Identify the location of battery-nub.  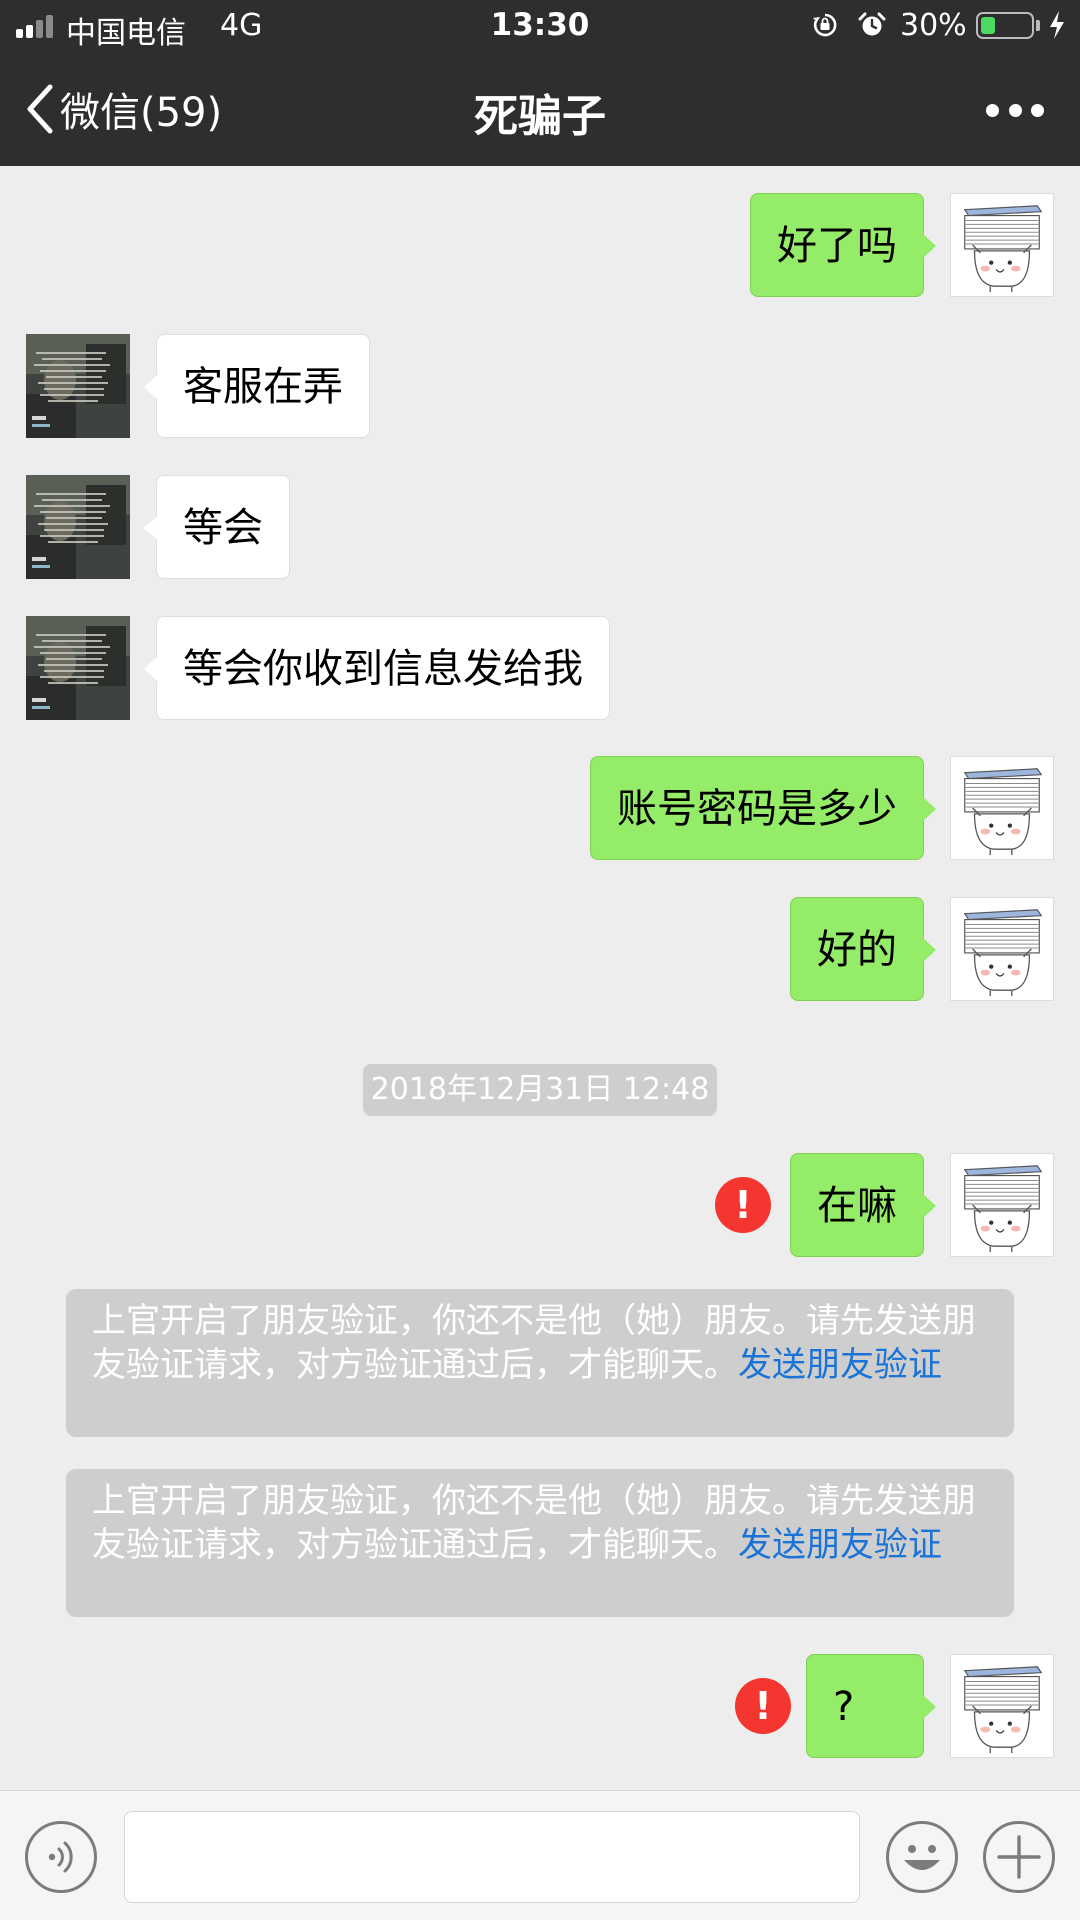
(1038, 25).